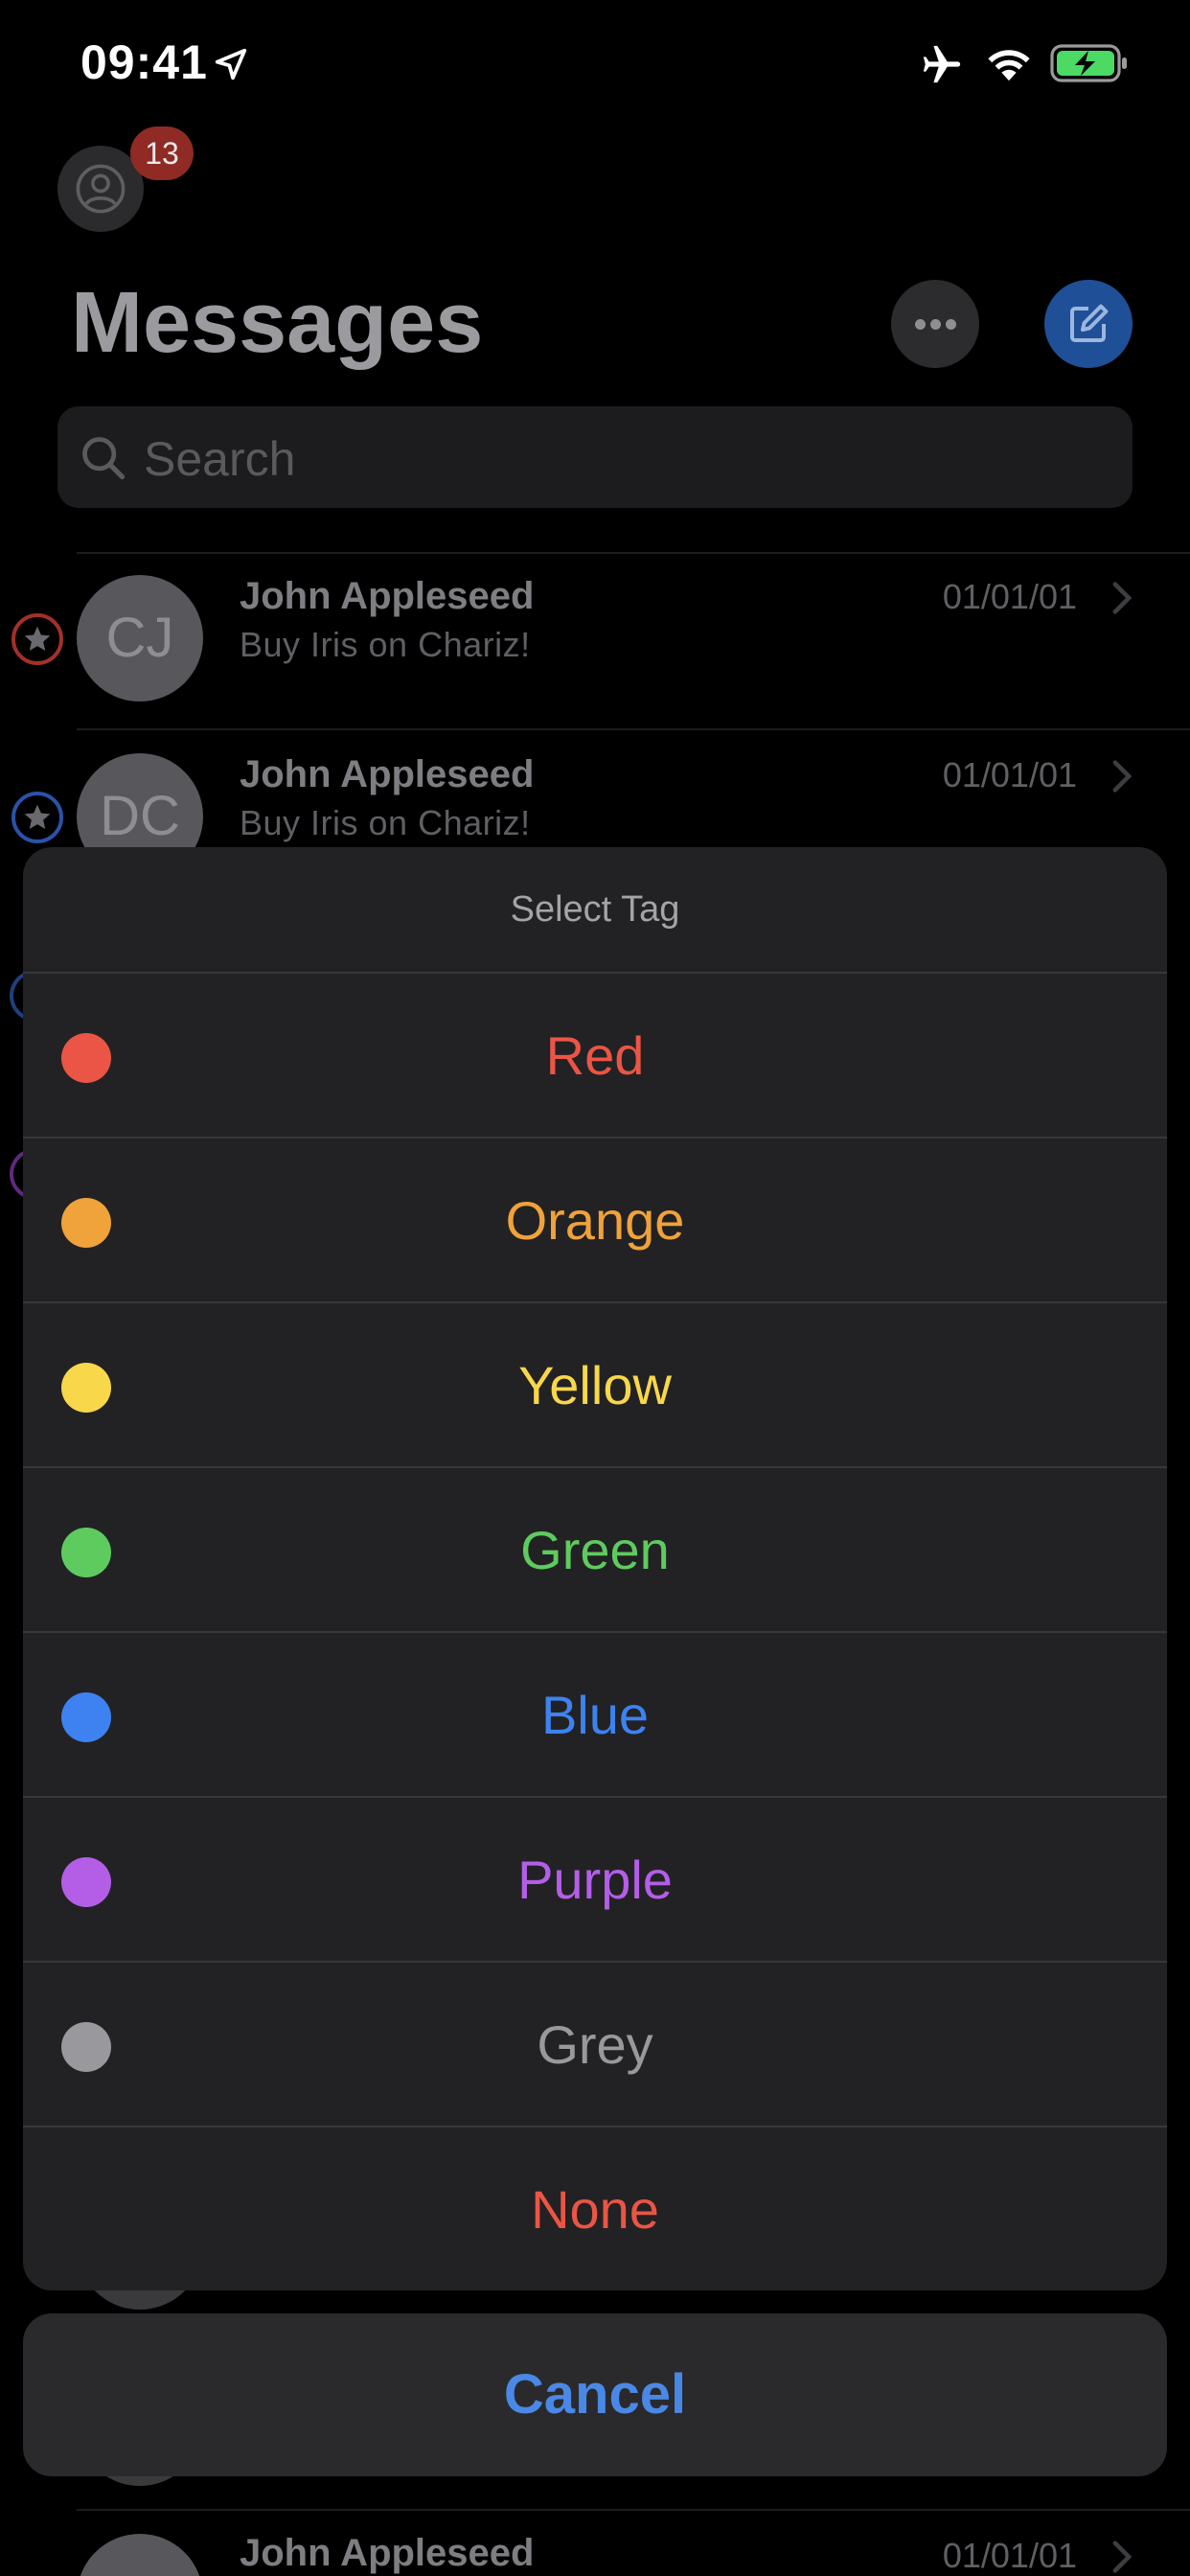 This screenshot has height=2576, width=1190. What do you see at coordinates (1089, 63) in the screenshot?
I see `battery-charging-icon` at bounding box center [1089, 63].